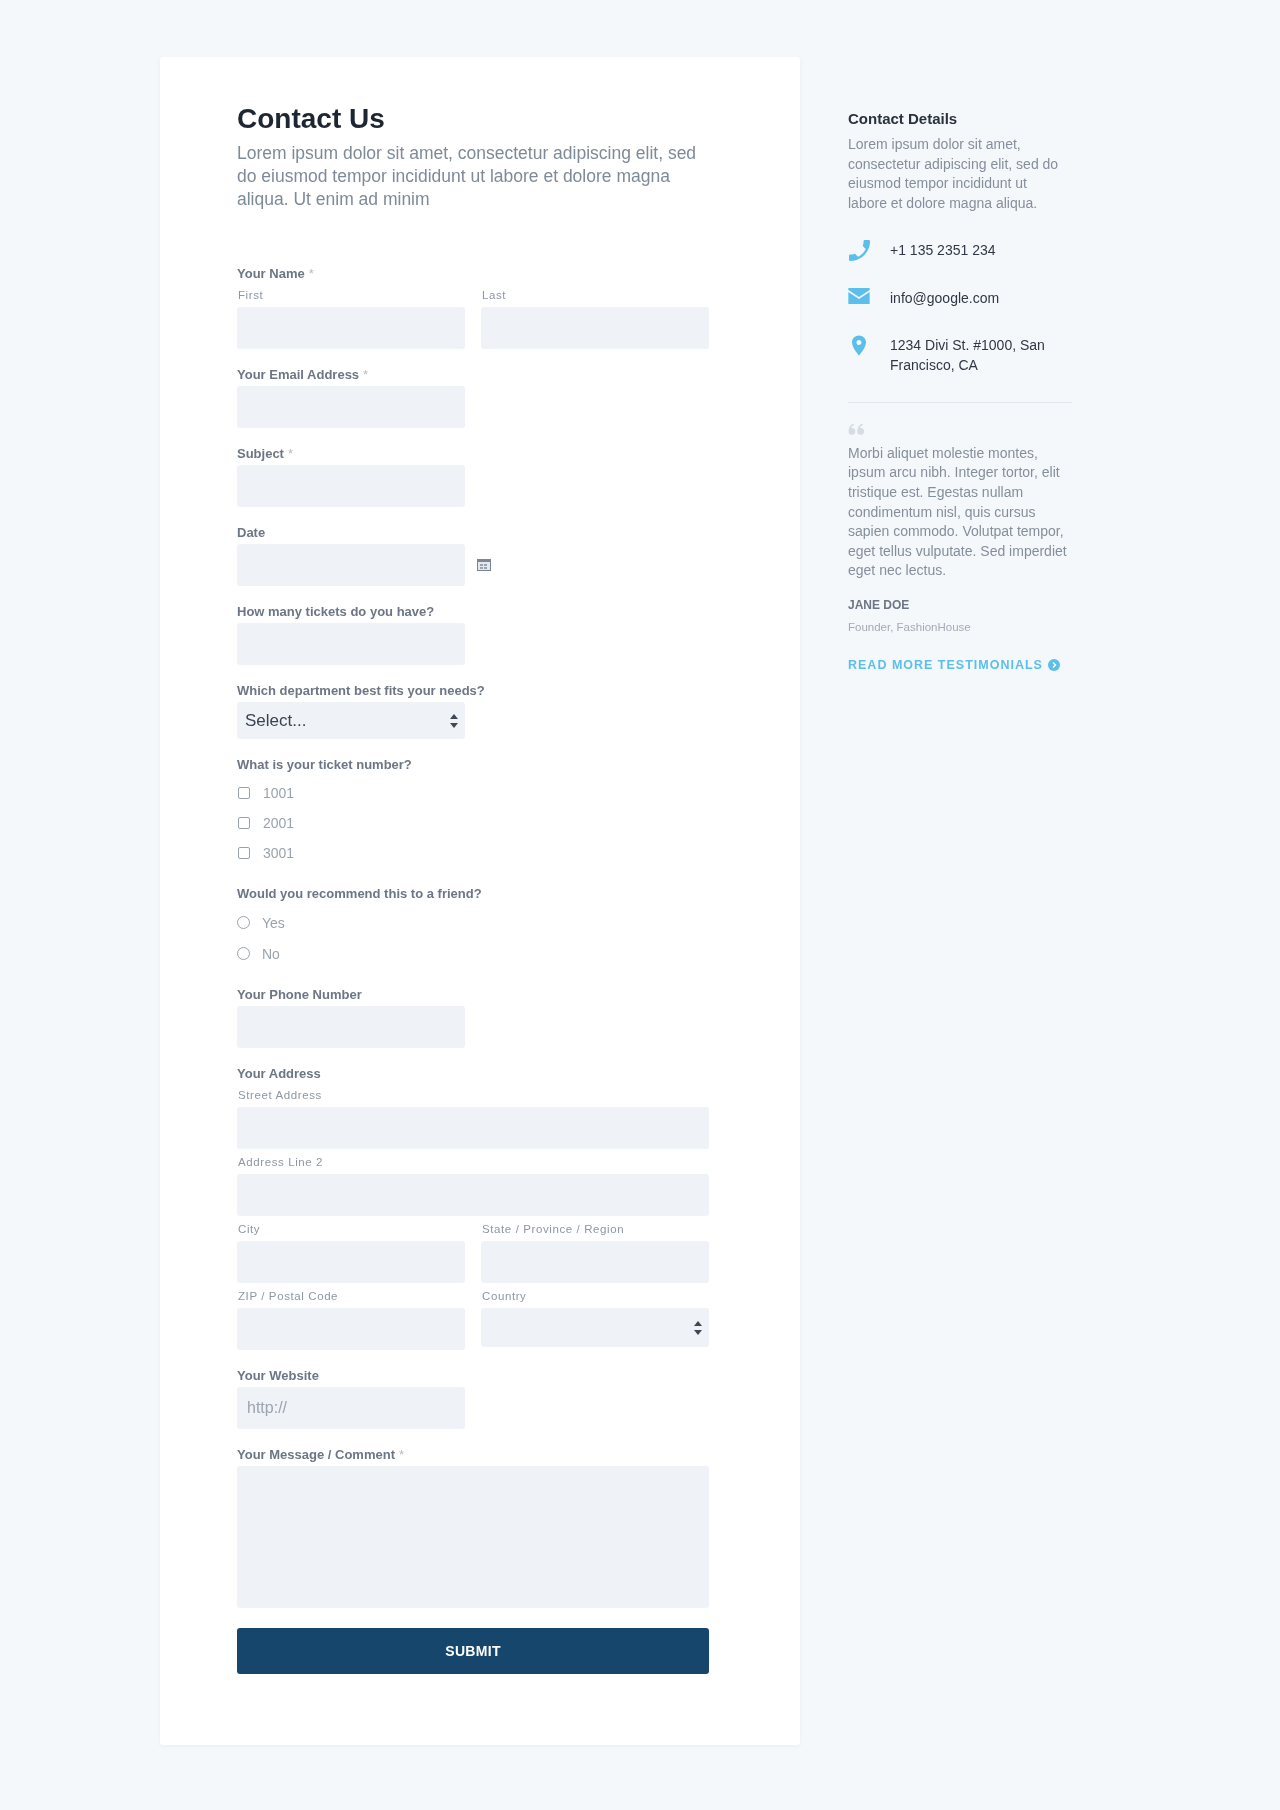 The height and width of the screenshot is (1810, 1280). What do you see at coordinates (958, 512) in the screenshot?
I see `testimonial-text: Morbi aliquet molestie montes, ipsum arcu nibh. Integer tortor, elit tristique est. Egestas nullam condimentum nisl, quis cursus sapien commodo. Volutpat tempor, eget tellus vulputate. Sed imperdiet eget nec lectus.` at bounding box center [958, 512].